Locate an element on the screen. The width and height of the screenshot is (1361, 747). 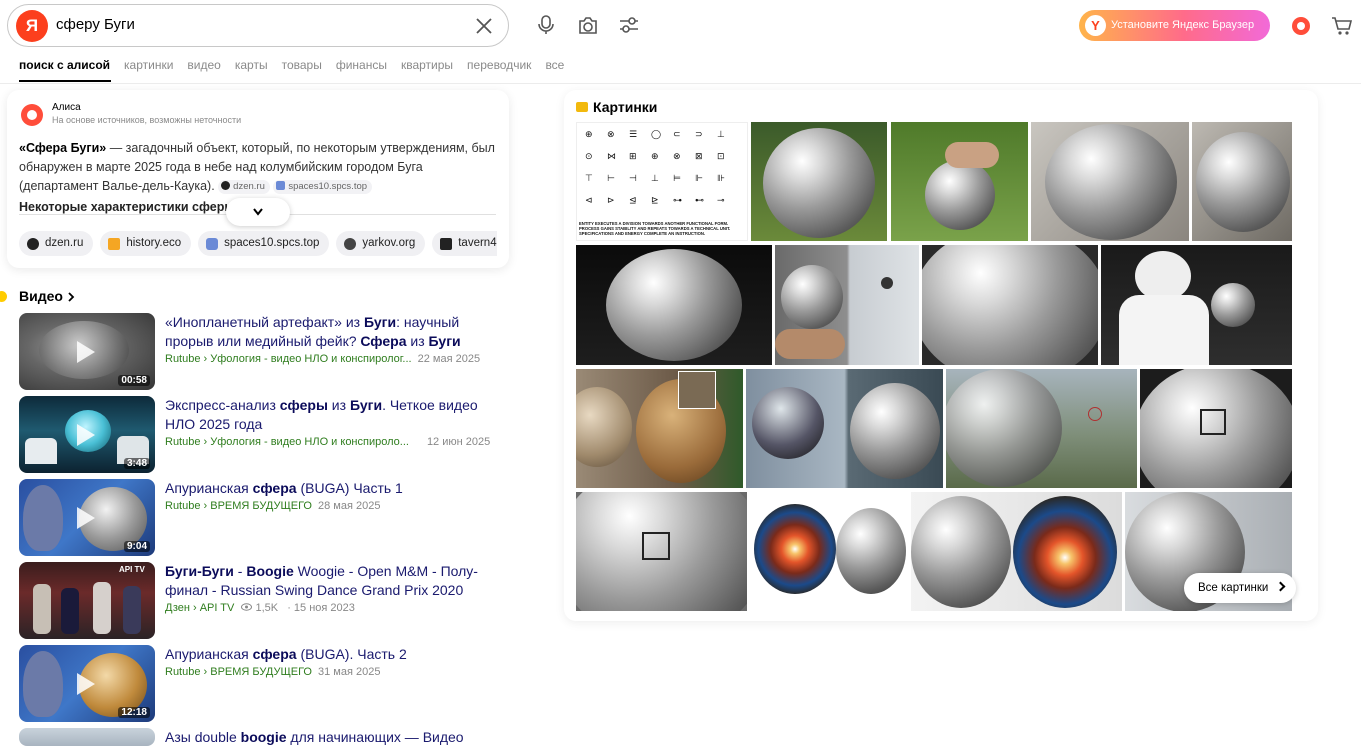
video-meta: Rutube › ВРЕМЯ БУДУЩЕГО 31 мая 2025 is located at coordinates (272, 672).